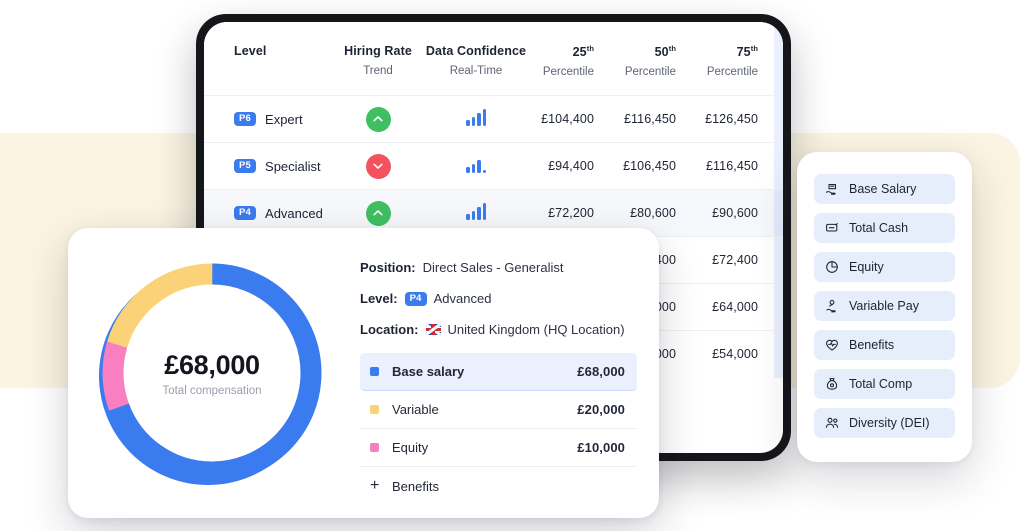  Describe the element at coordinates (476, 70) in the screenshot. I see `column-subtitle: Real-Time` at that location.